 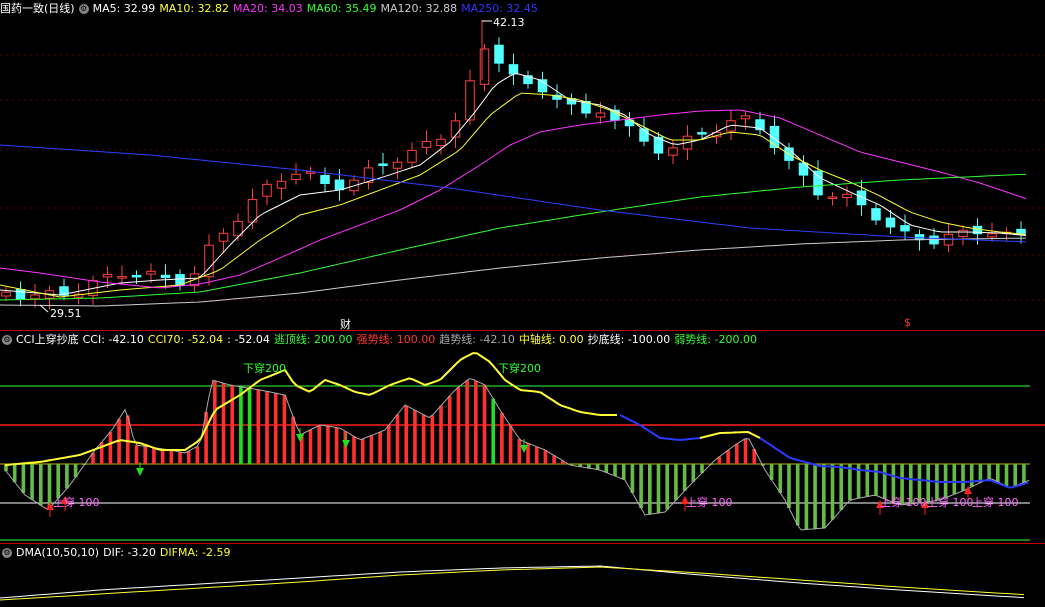 I want to click on cross-down-200-label: 下穿200, so click(x=264, y=368).